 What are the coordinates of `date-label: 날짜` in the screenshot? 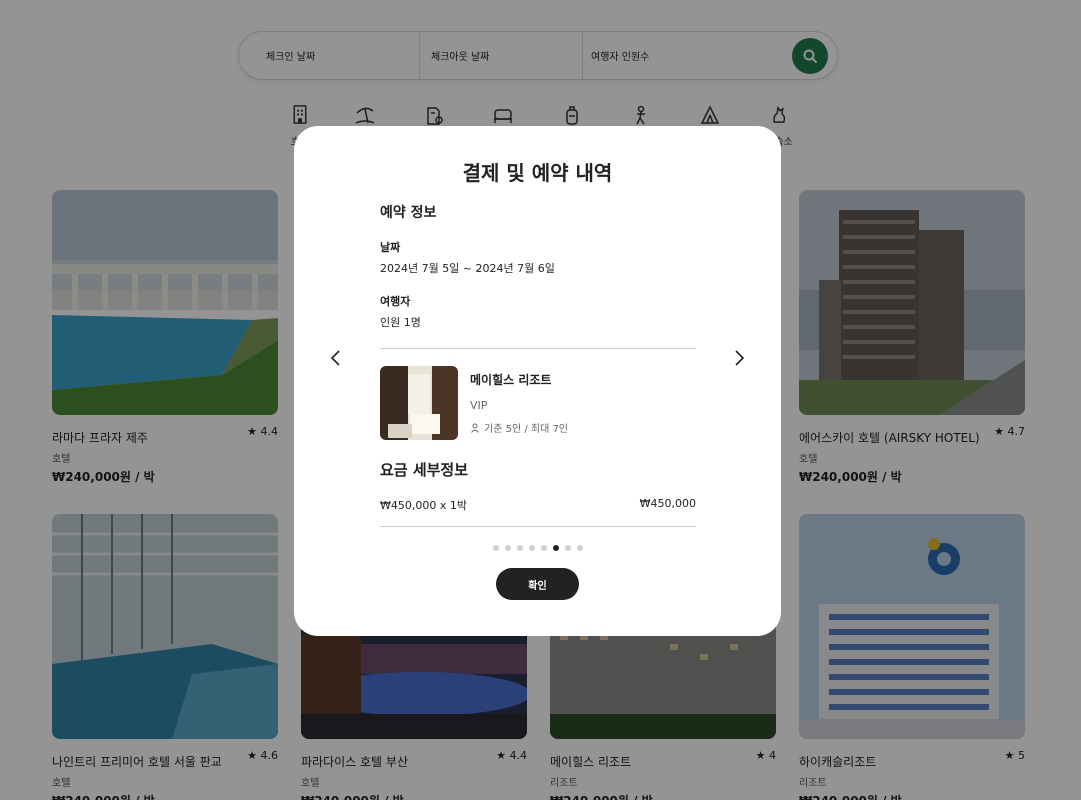 It's located at (390, 247).